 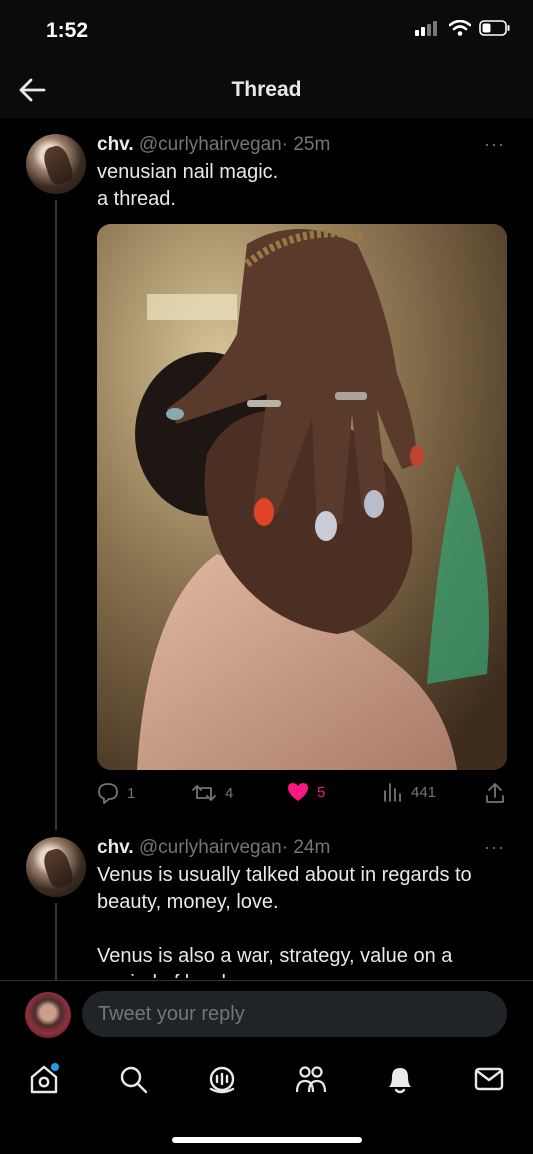 What do you see at coordinates (204, 793) in the screenshot?
I see `retweet-icon` at bounding box center [204, 793].